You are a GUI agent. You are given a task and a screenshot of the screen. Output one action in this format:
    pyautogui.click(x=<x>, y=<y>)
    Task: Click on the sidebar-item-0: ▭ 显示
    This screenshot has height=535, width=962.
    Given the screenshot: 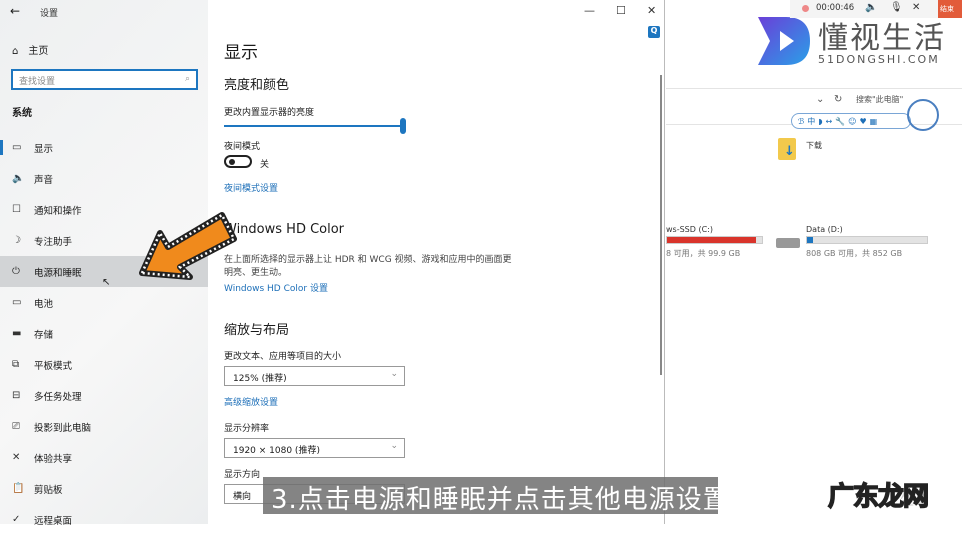 What is the action you would take?
    pyautogui.click(x=104, y=147)
    